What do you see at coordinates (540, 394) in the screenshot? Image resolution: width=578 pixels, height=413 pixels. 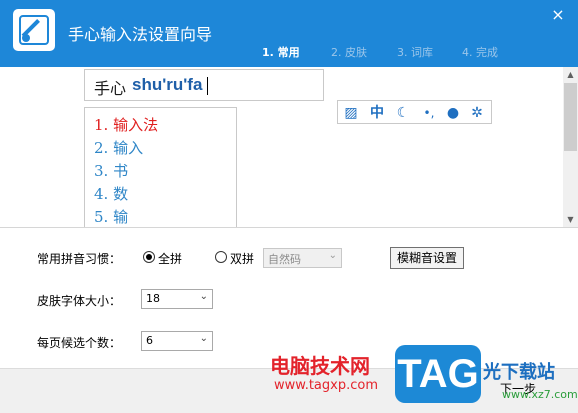 I see `watermark-brand-url: www.xz7.com` at bounding box center [540, 394].